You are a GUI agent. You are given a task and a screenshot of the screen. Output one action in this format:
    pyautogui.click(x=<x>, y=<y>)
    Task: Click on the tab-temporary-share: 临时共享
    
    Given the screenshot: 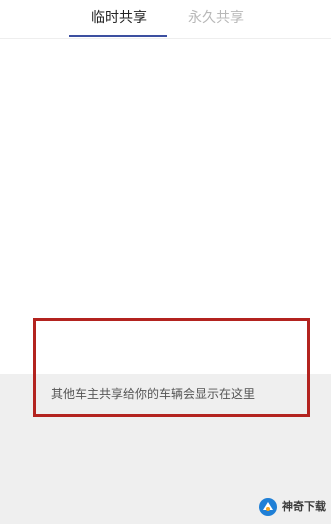 What is the action you would take?
    pyautogui.click(x=119, y=18)
    